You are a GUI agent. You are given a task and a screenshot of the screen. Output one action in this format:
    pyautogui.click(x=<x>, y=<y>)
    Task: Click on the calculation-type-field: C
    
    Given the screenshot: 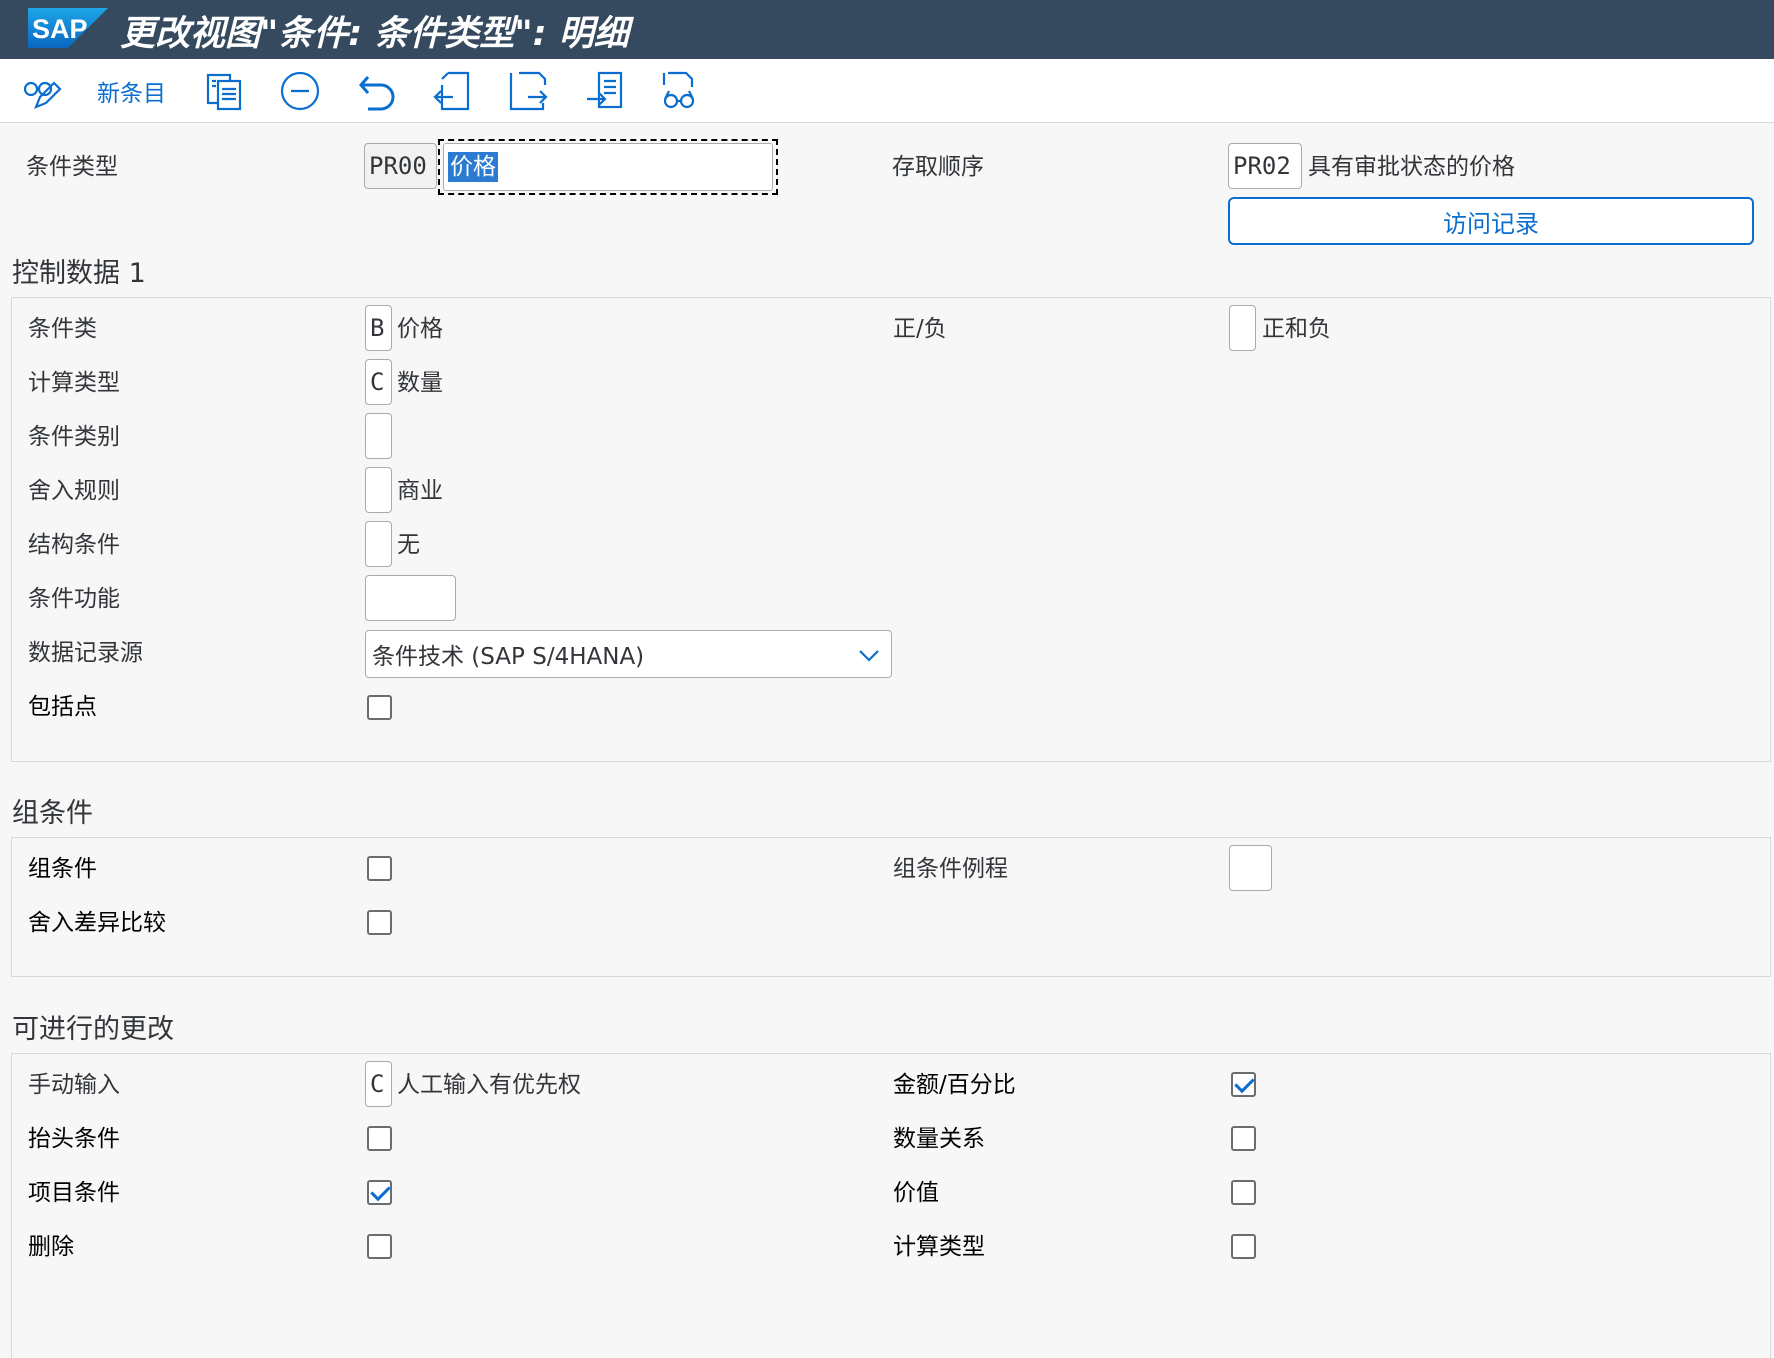 What is the action you would take?
    pyautogui.click(x=378, y=382)
    